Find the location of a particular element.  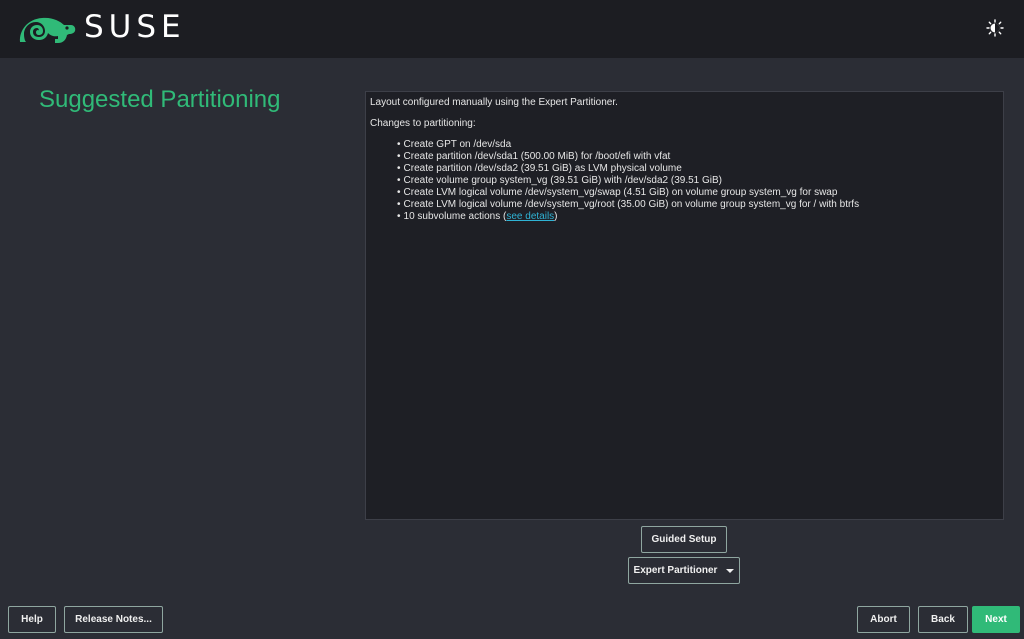

back-label: Back is located at coordinates (943, 619).